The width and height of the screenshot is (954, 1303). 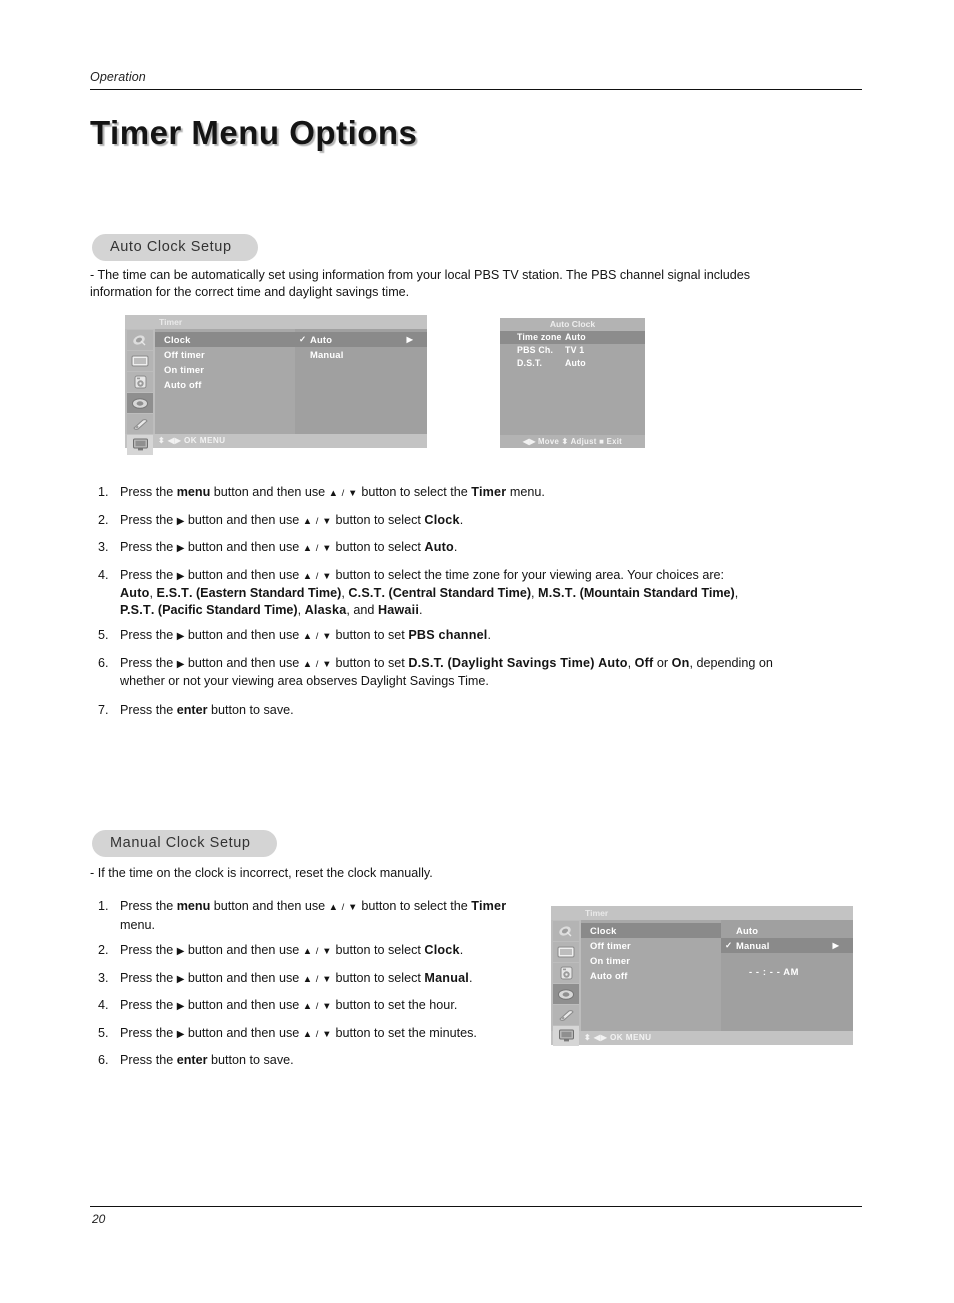 I want to click on dialog-footer-auto-clock: ◀▶ Move ⬍ Adjust ■ Exit, so click(x=572, y=441).